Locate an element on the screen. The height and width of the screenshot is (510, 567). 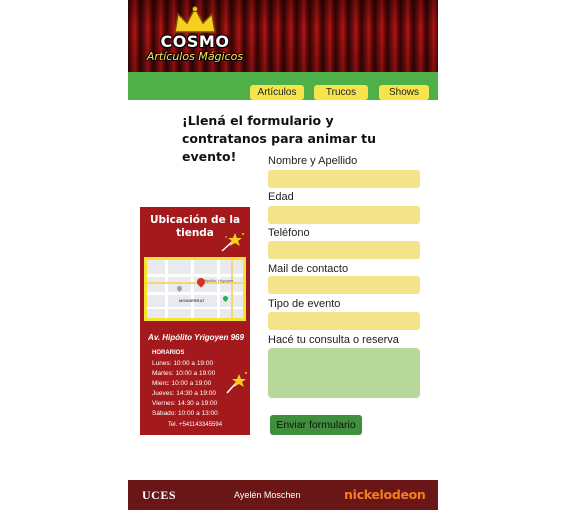
message-label: Hacé tu consulta o reserva is located at coordinates (333, 340).